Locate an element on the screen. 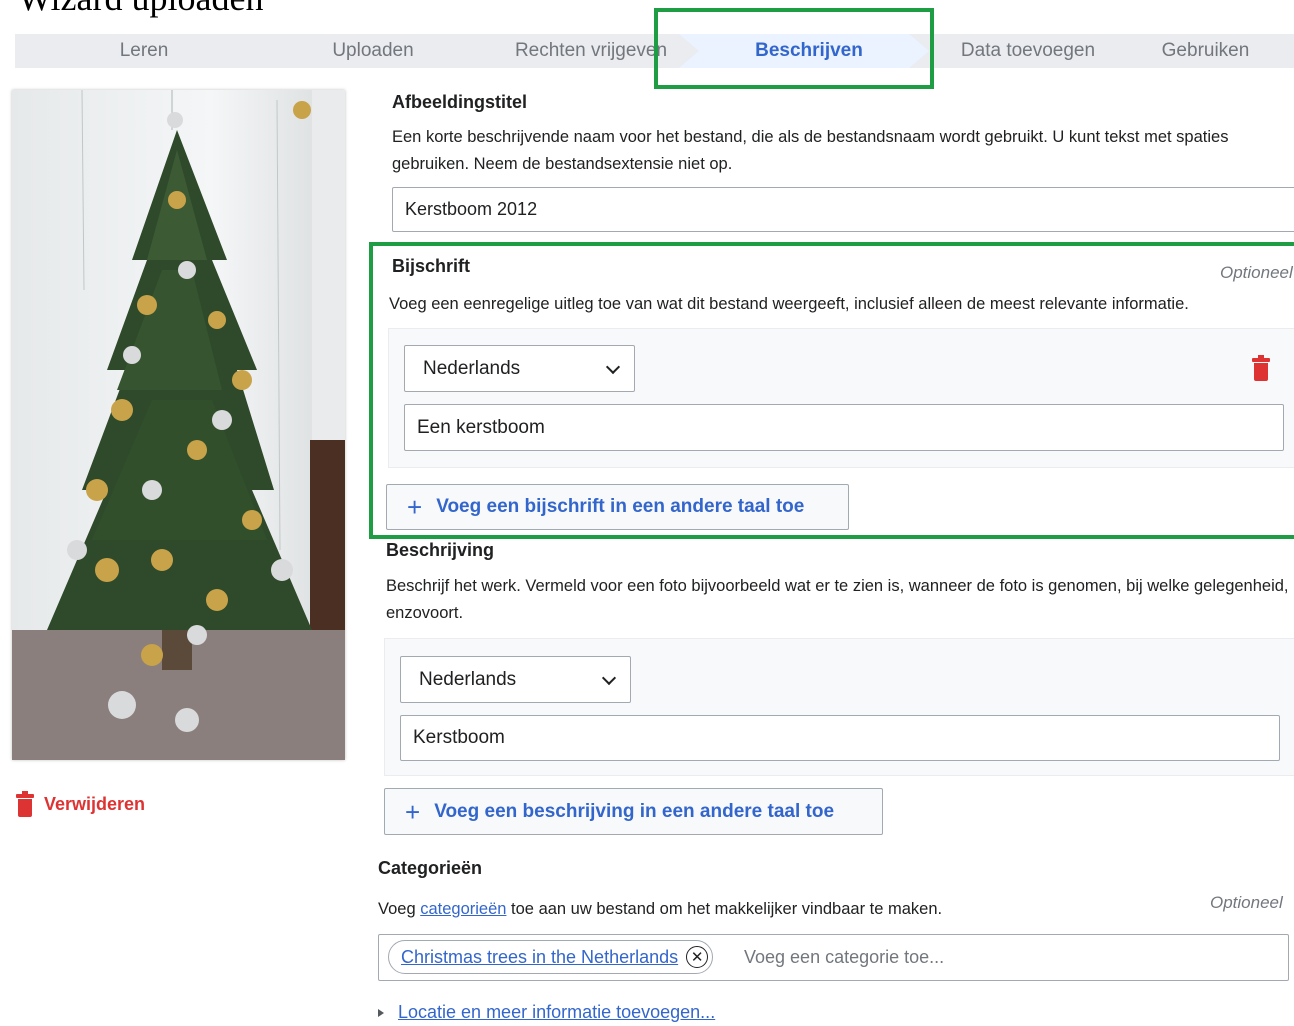  title-label: Afbeeldingstitel is located at coordinates (460, 102).